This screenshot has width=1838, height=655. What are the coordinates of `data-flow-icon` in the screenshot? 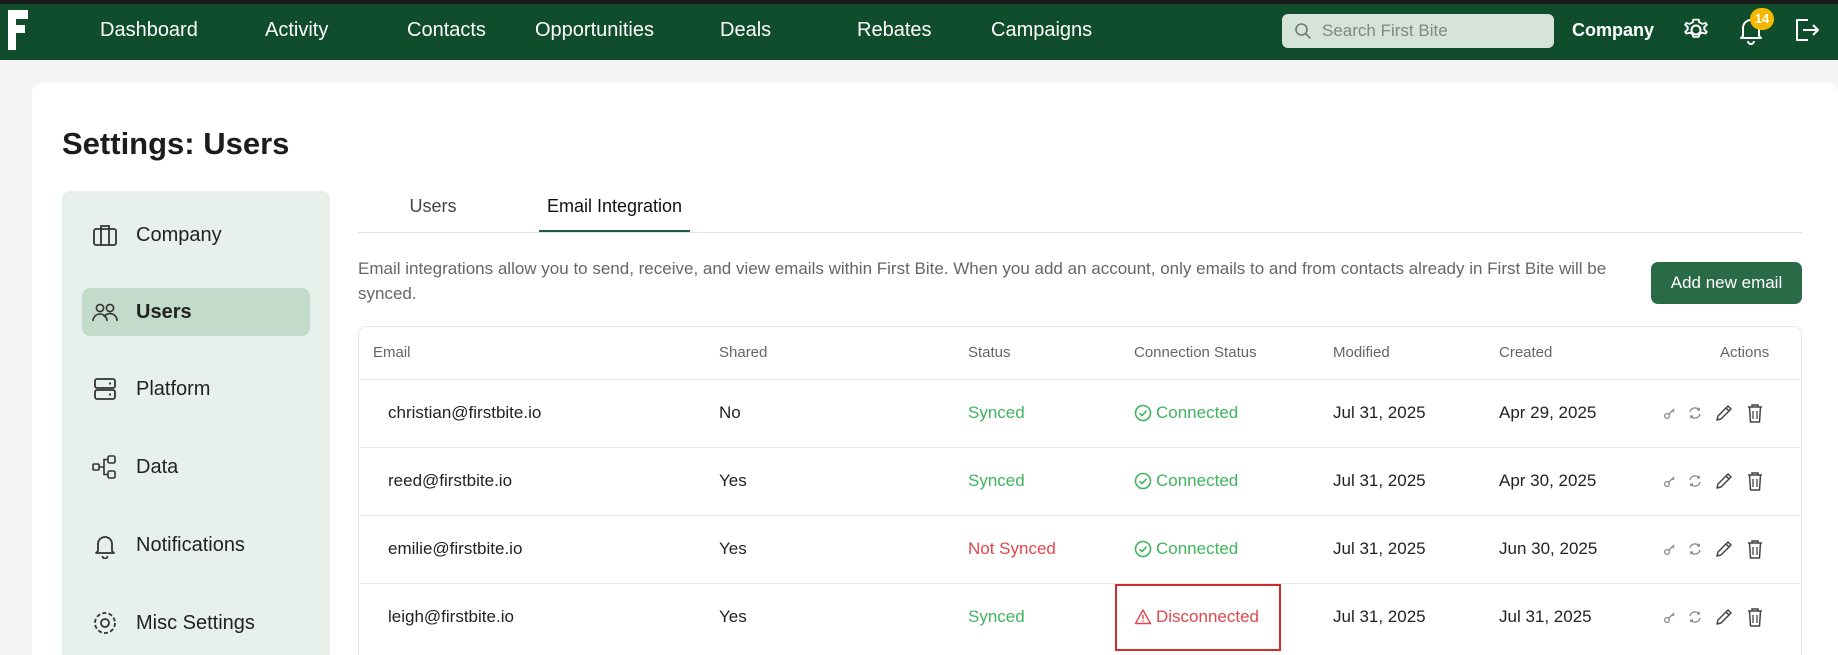 It's located at (105, 467).